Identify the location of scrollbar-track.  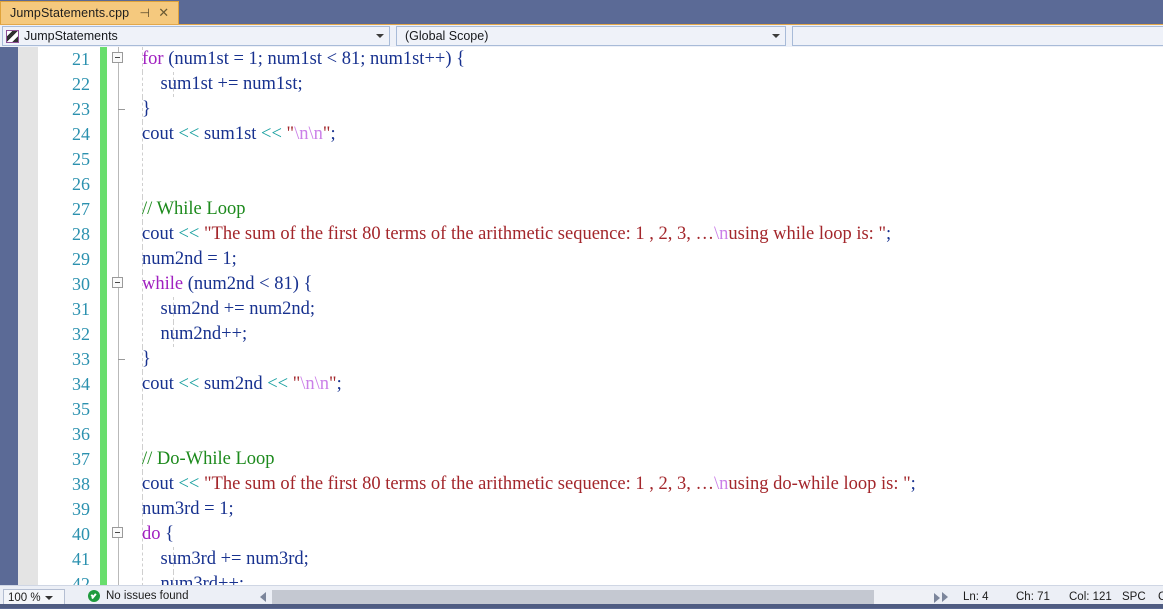
(603, 597).